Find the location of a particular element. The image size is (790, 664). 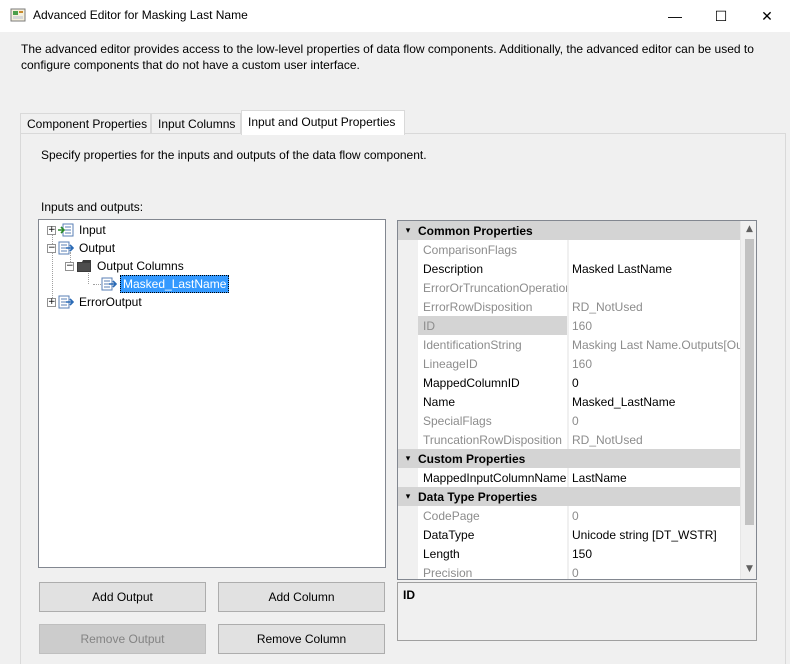

property-name: ErrorRowDisposition is located at coordinates (493, 306).